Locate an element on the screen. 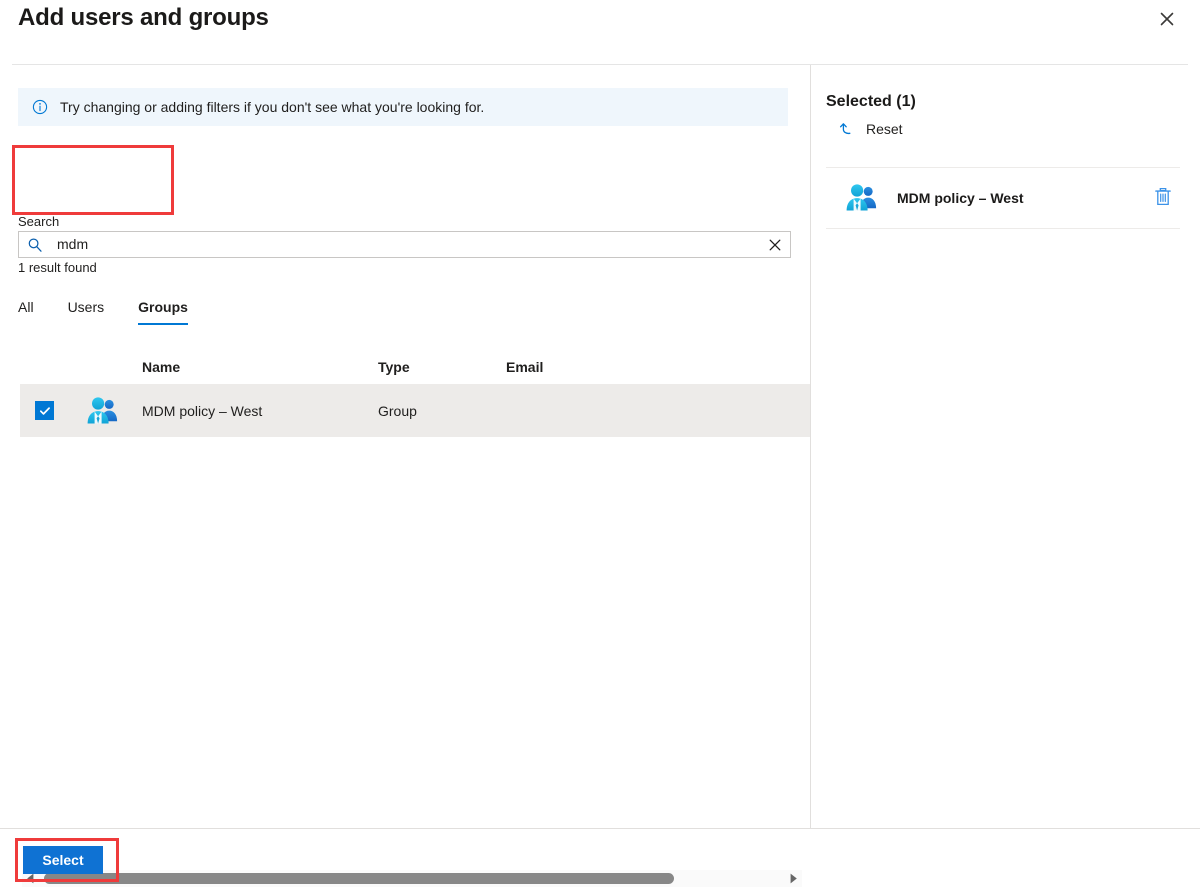 The image size is (1200, 887). reset-label: Reset is located at coordinates (884, 129).